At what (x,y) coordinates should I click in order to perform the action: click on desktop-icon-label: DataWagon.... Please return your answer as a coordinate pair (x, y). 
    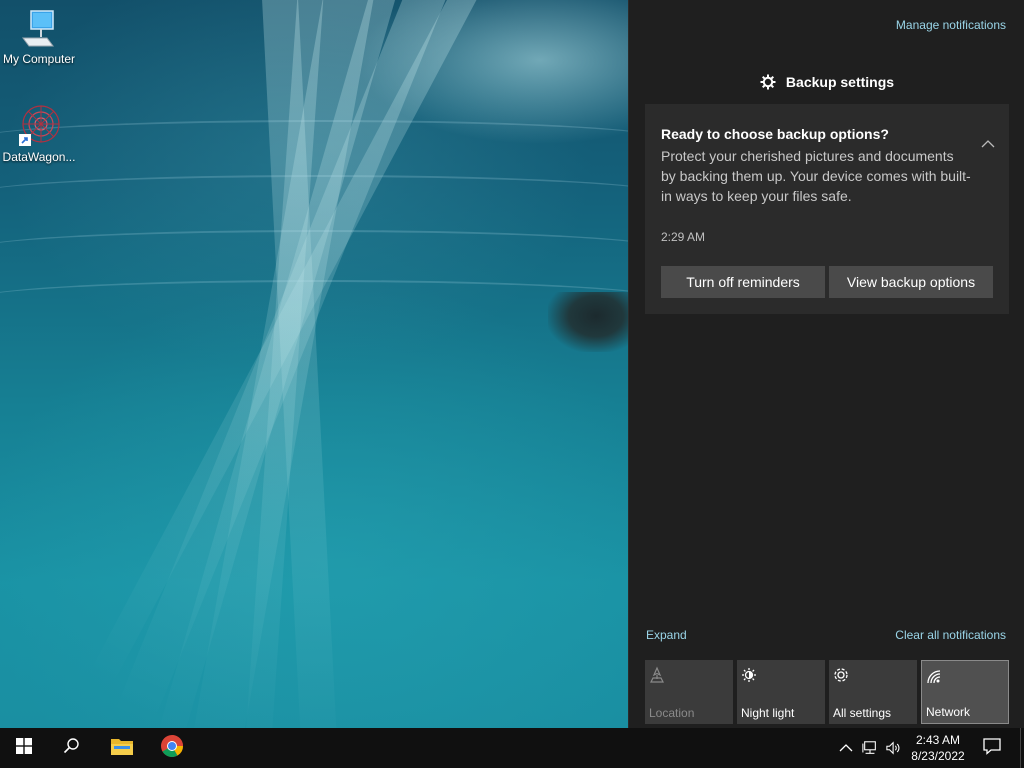
    Looking at the image, I should click on (39, 157).